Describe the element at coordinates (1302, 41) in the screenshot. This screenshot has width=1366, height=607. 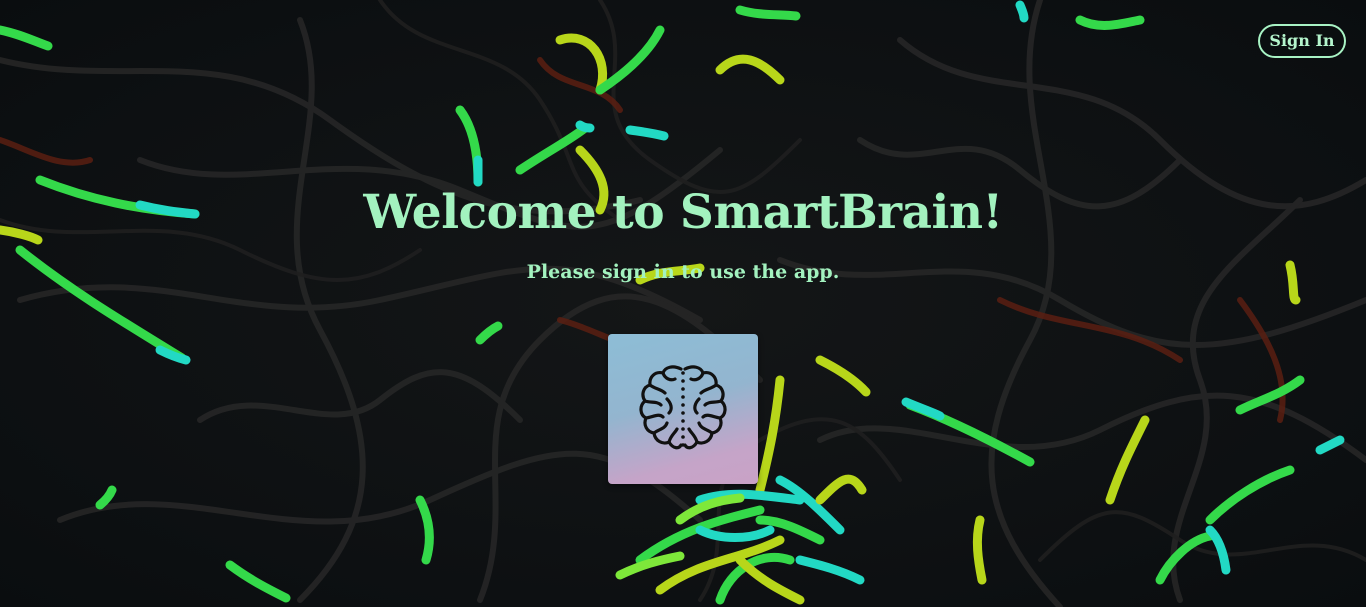
I see `sign-in-button: Sign In` at that location.